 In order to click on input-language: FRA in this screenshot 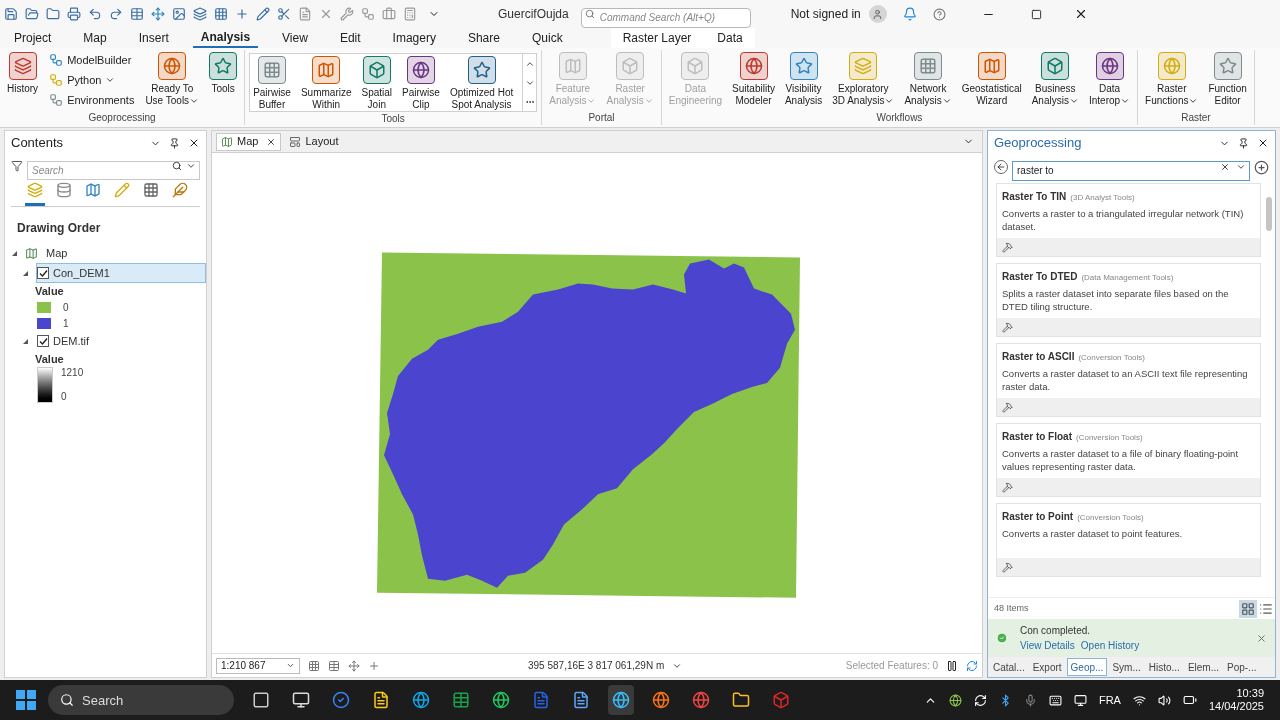, I will do `click(1109, 700)`.